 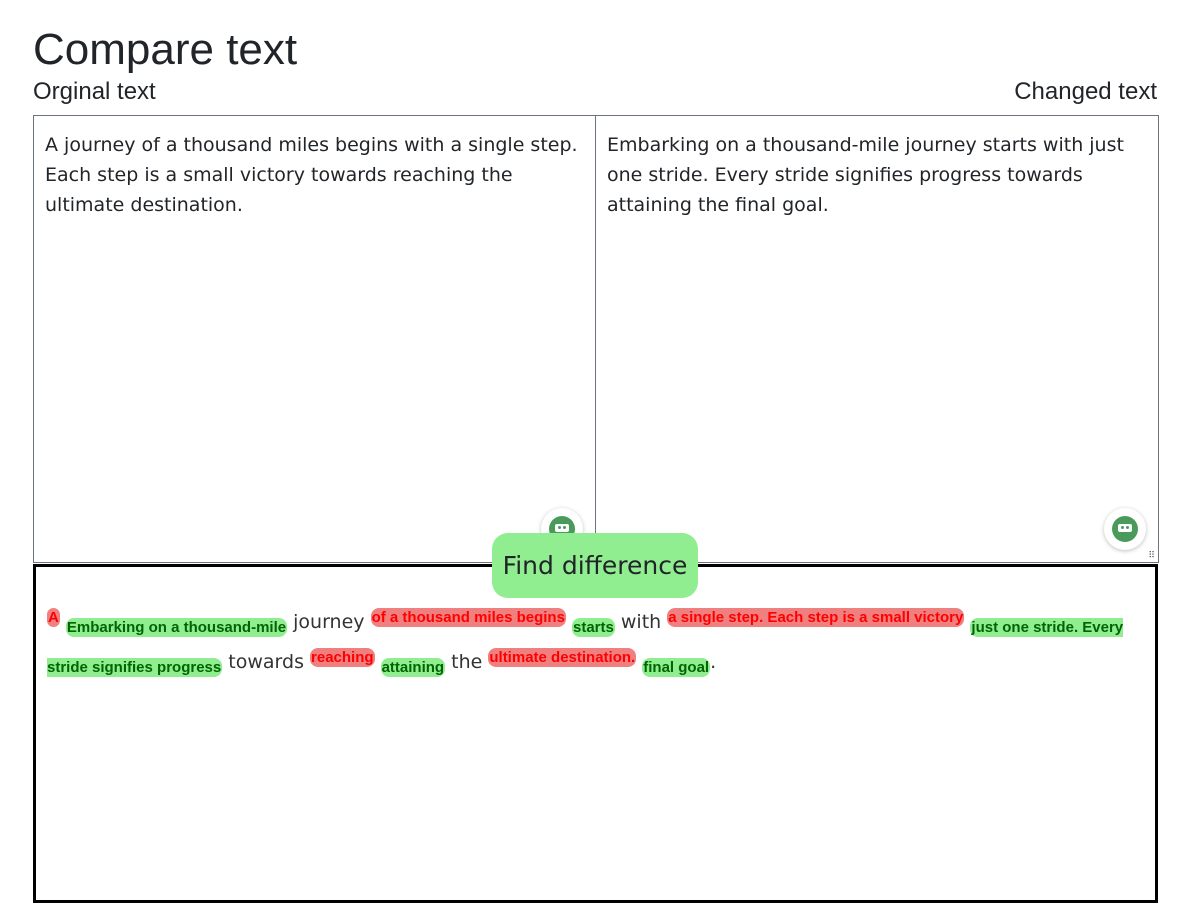 What do you see at coordinates (593, 627) in the screenshot?
I see `inserted-segment: starts` at bounding box center [593, 627].